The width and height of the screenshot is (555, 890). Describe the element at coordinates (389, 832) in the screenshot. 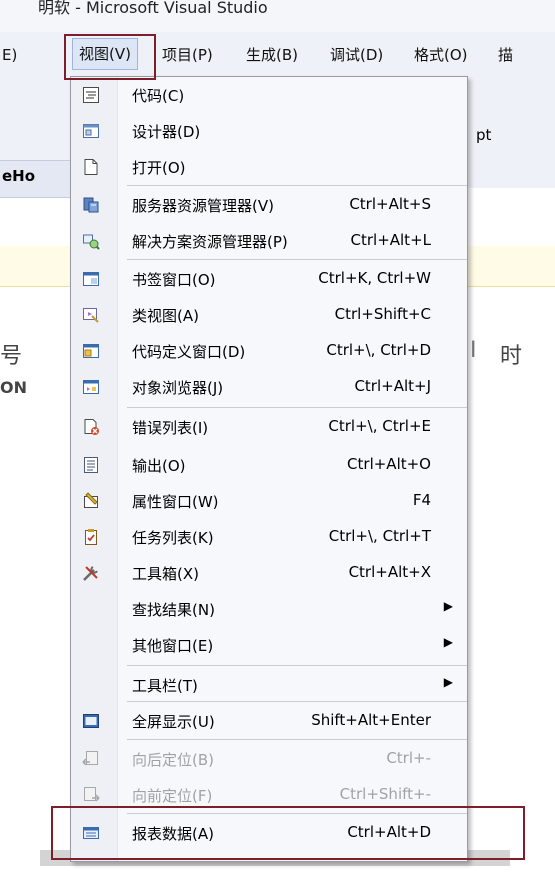

I see `menu-item-shortcut: Ctrl+Alt+D` at that location.